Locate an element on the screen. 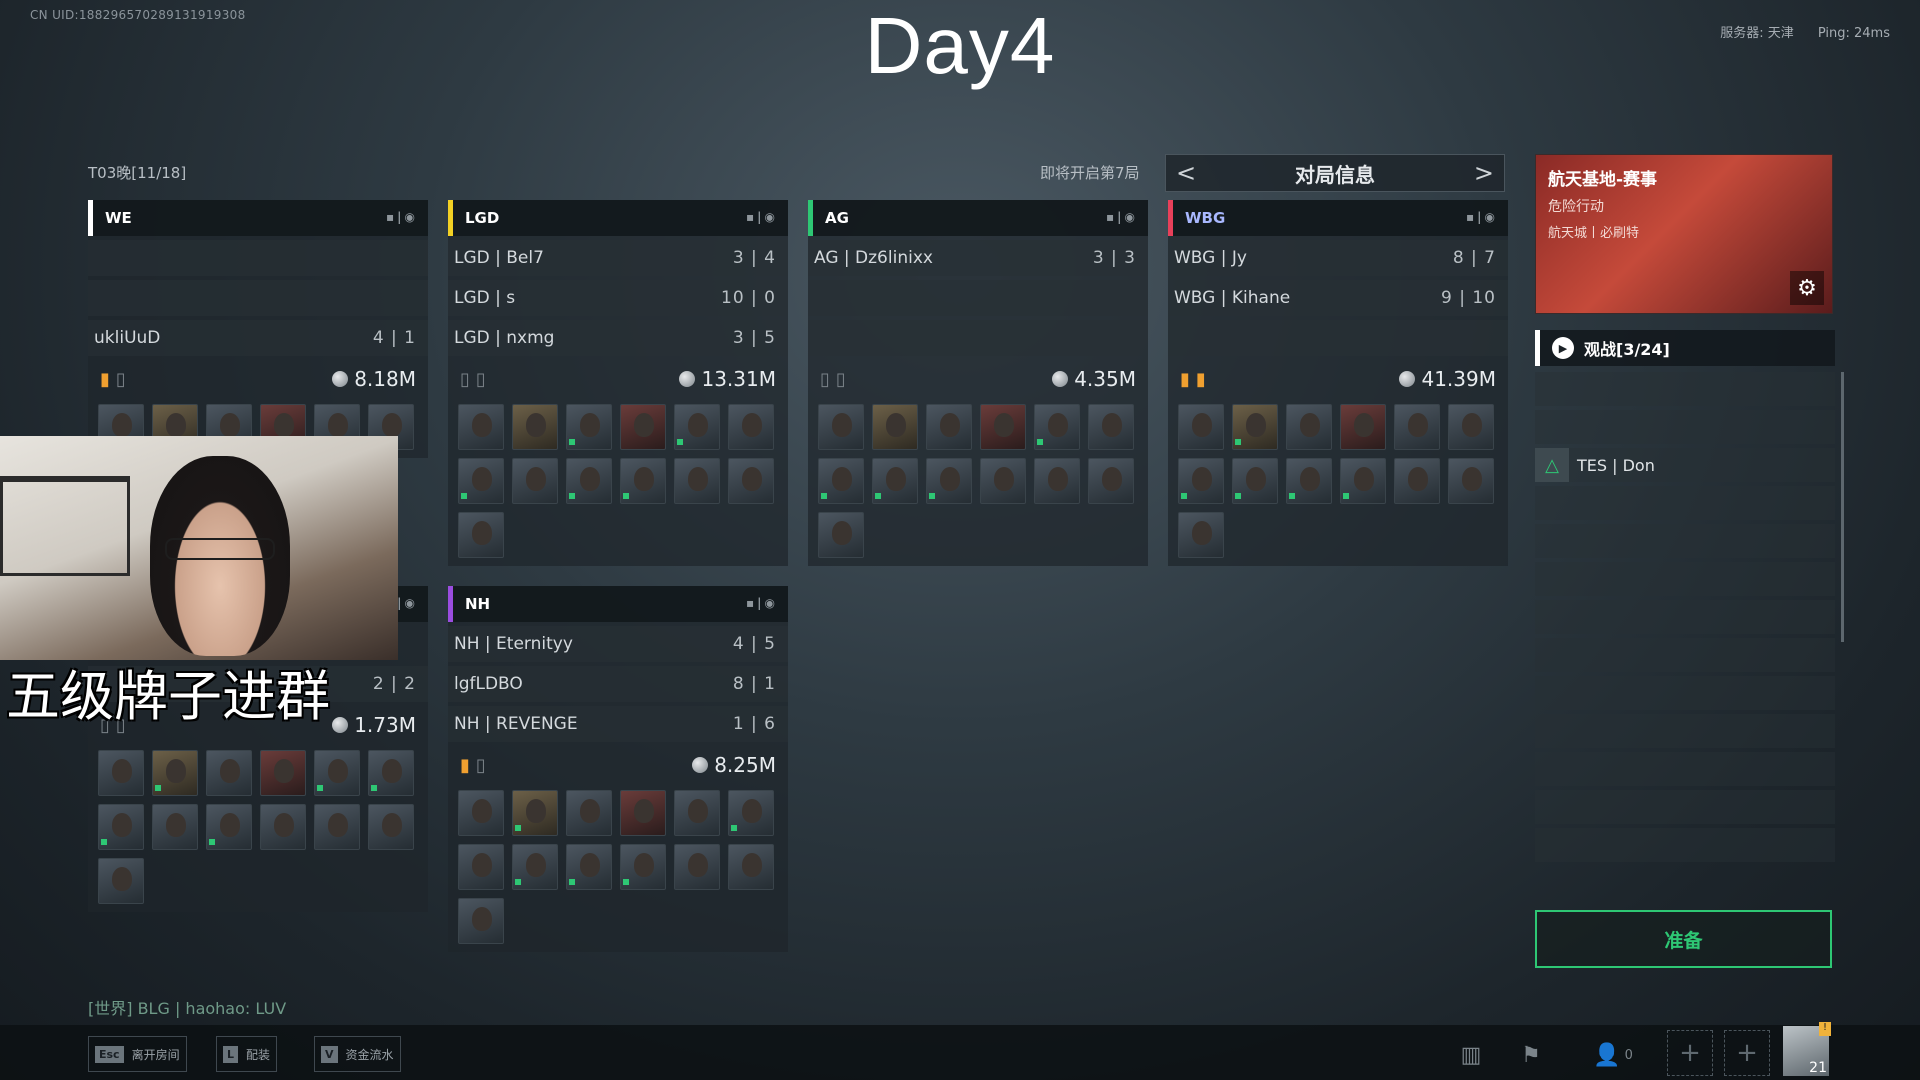 Image resolution: width=1920 pixels, height=1080 pixels. team-header: LGD ▪|◉ is located at coordinates (618, 218).